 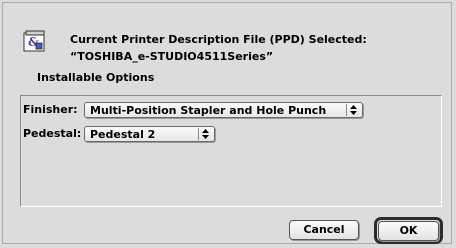 What do you see at coordinates (208, 110) in the screenshot?
I see `finisher-value: Multi-Position Stapler and Hole Punch` at bounding box center [208, 110].